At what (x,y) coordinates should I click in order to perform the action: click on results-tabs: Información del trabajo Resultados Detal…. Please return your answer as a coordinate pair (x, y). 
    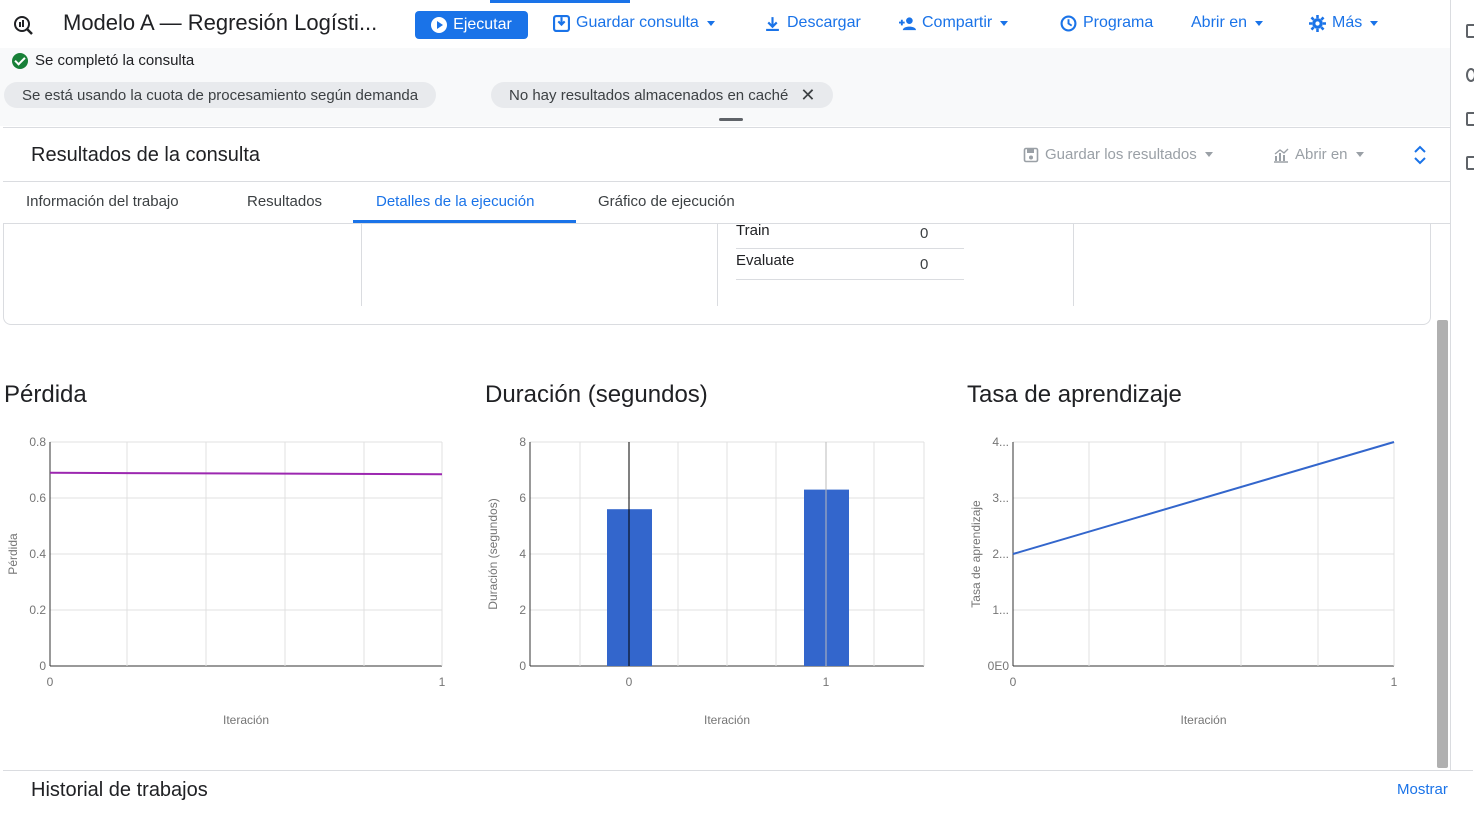
    Looking at the image, I should click on (726, 203).